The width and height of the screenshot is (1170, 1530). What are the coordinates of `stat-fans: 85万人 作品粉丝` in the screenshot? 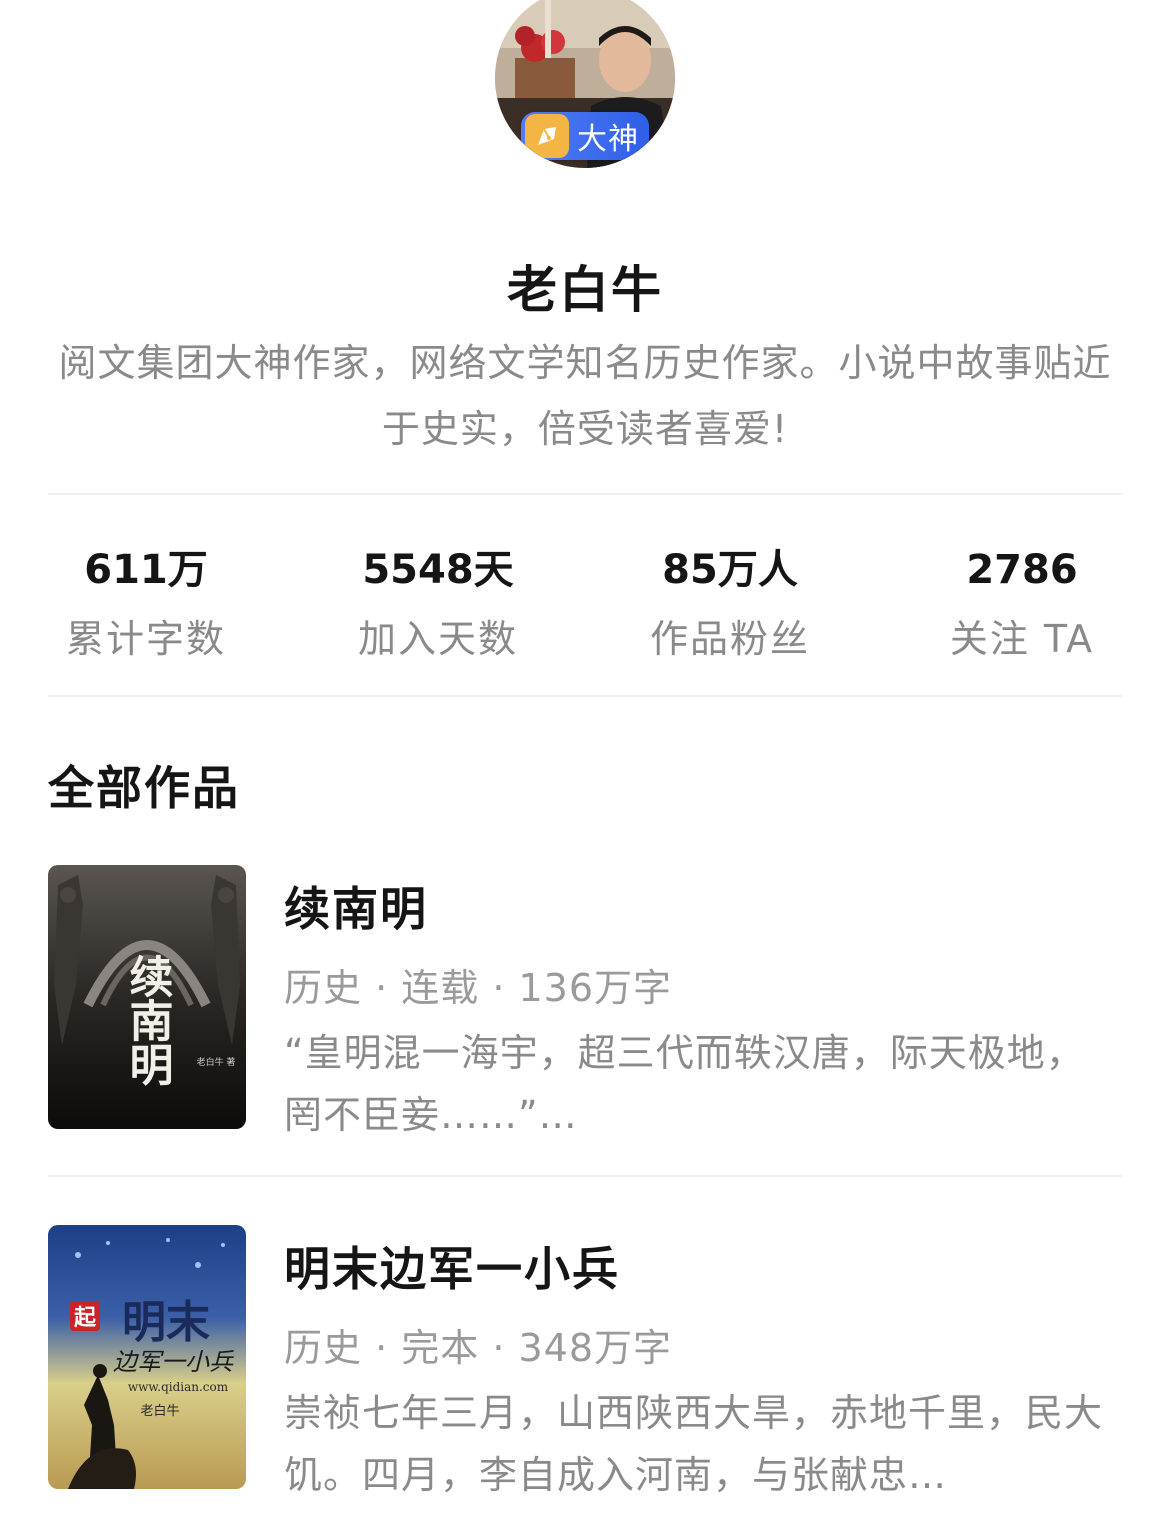 It's located at (730, 601).